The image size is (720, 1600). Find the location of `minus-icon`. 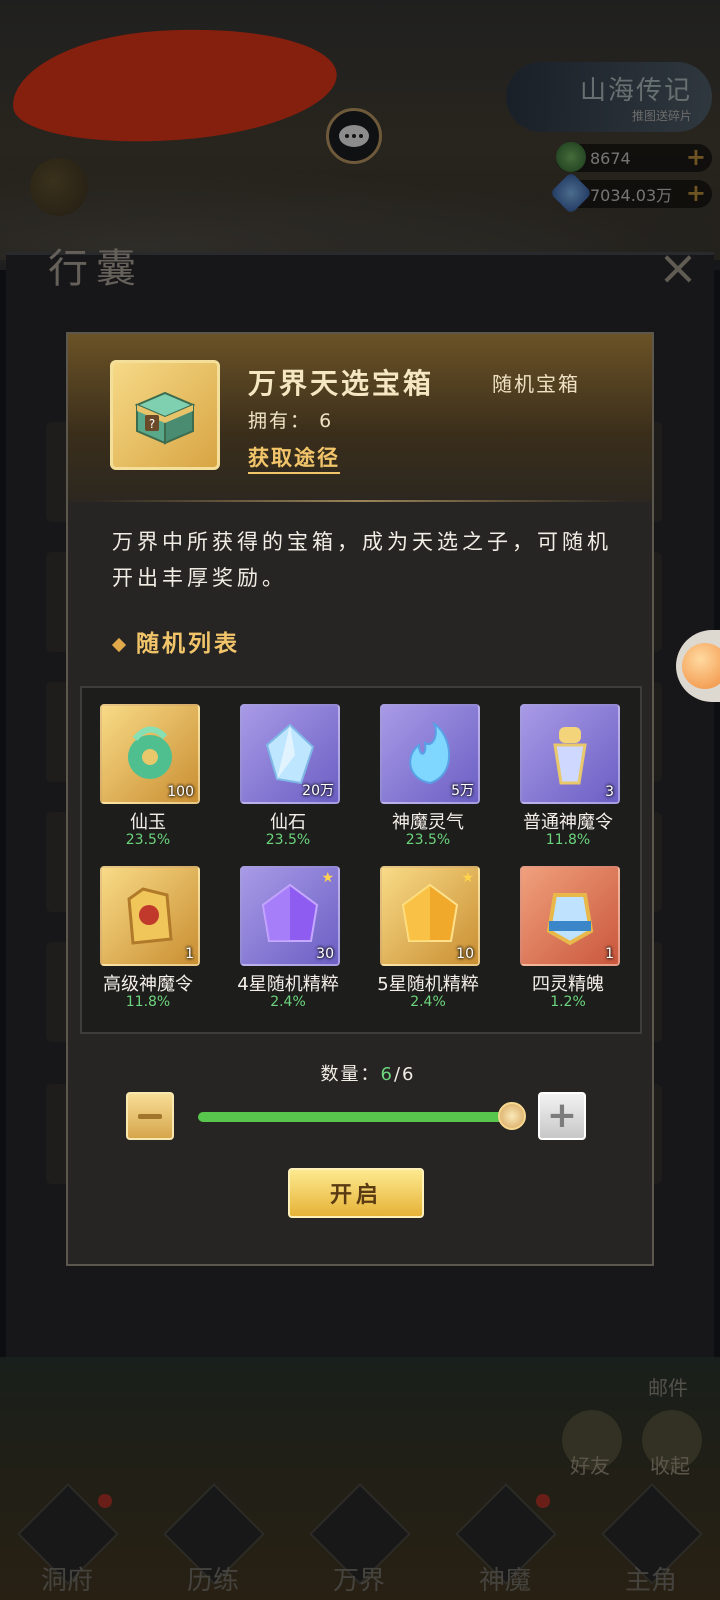

minus-icon is located at coordinates (150, 1116).